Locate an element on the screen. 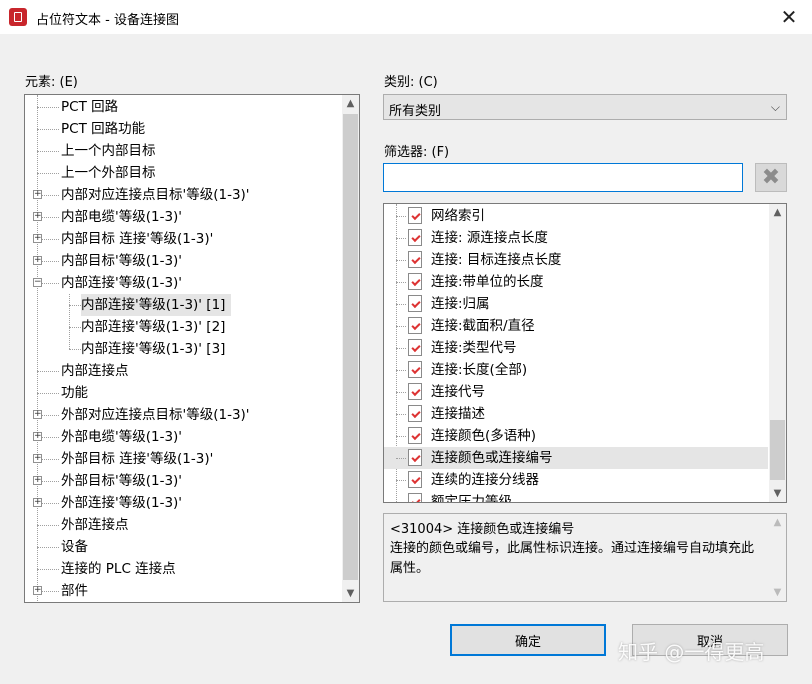 This screenshot has height=684, width=812. property-item-label: 连接: 源连接点长度 is located at coordinates (489, 238).